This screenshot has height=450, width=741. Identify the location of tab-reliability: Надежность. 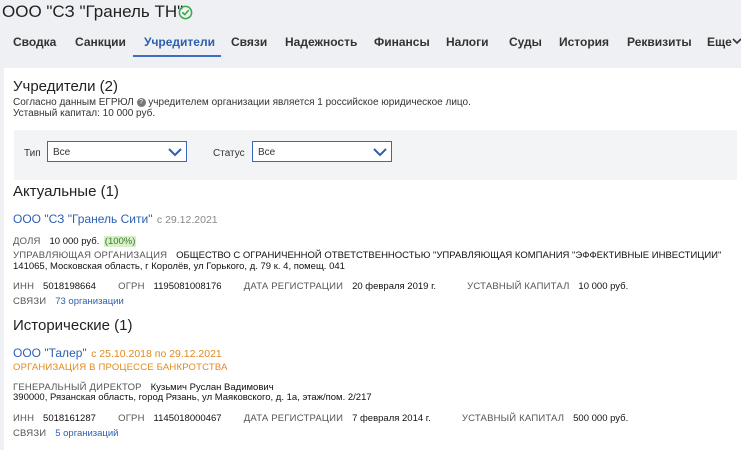
(321, 42).